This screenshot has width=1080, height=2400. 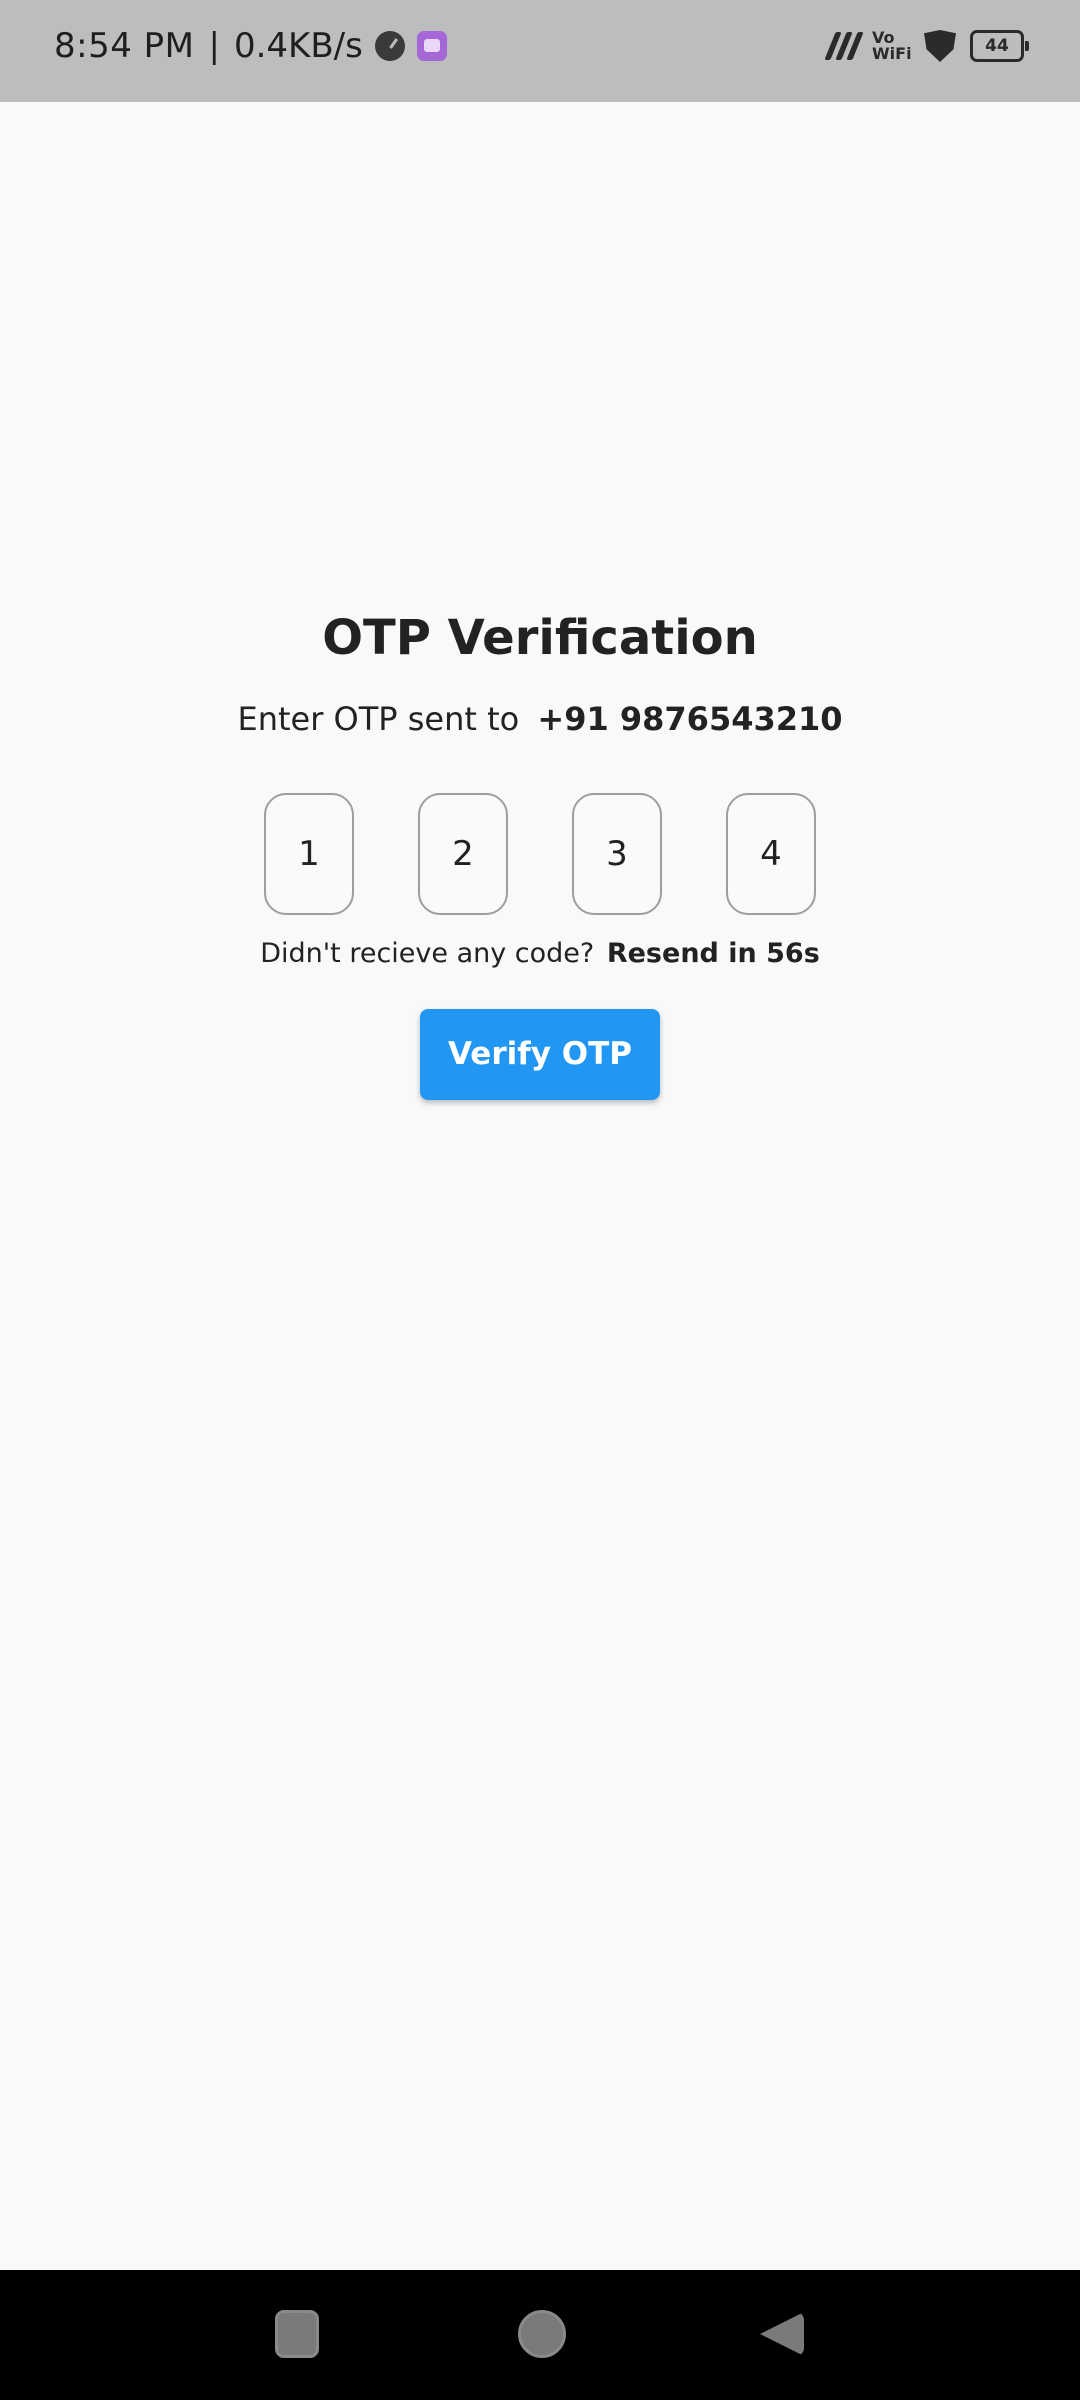 I want to click on navigation-bar, so click(x=540, y=2335).